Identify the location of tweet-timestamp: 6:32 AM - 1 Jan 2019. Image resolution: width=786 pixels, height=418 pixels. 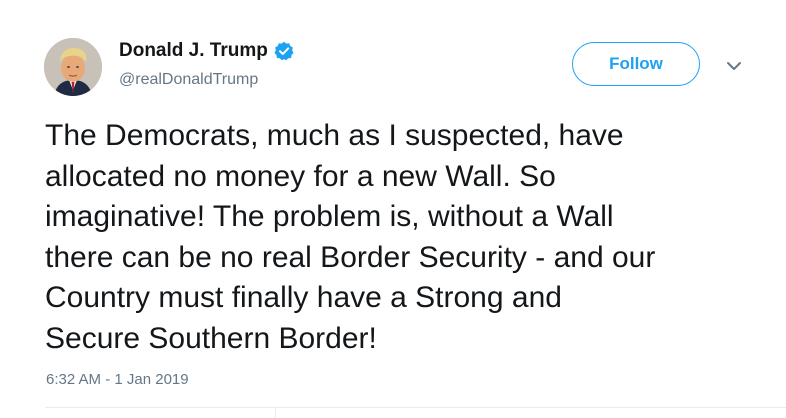
(117, 379).